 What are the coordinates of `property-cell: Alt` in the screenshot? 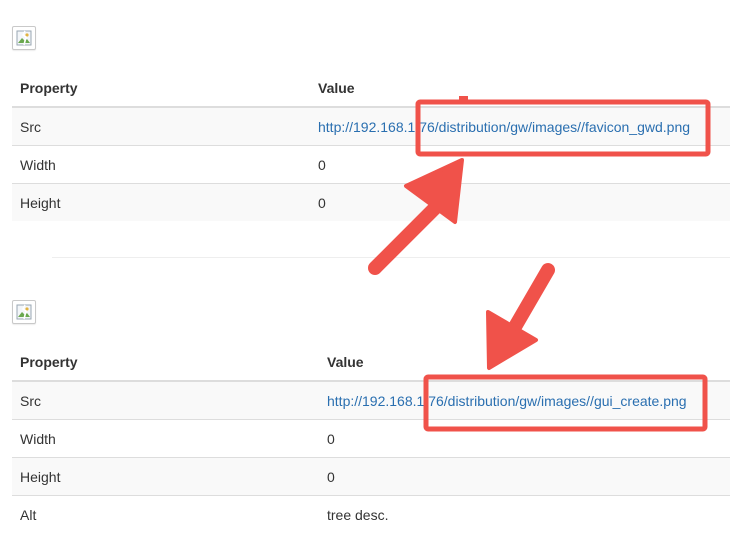 It's located at (28, 514).